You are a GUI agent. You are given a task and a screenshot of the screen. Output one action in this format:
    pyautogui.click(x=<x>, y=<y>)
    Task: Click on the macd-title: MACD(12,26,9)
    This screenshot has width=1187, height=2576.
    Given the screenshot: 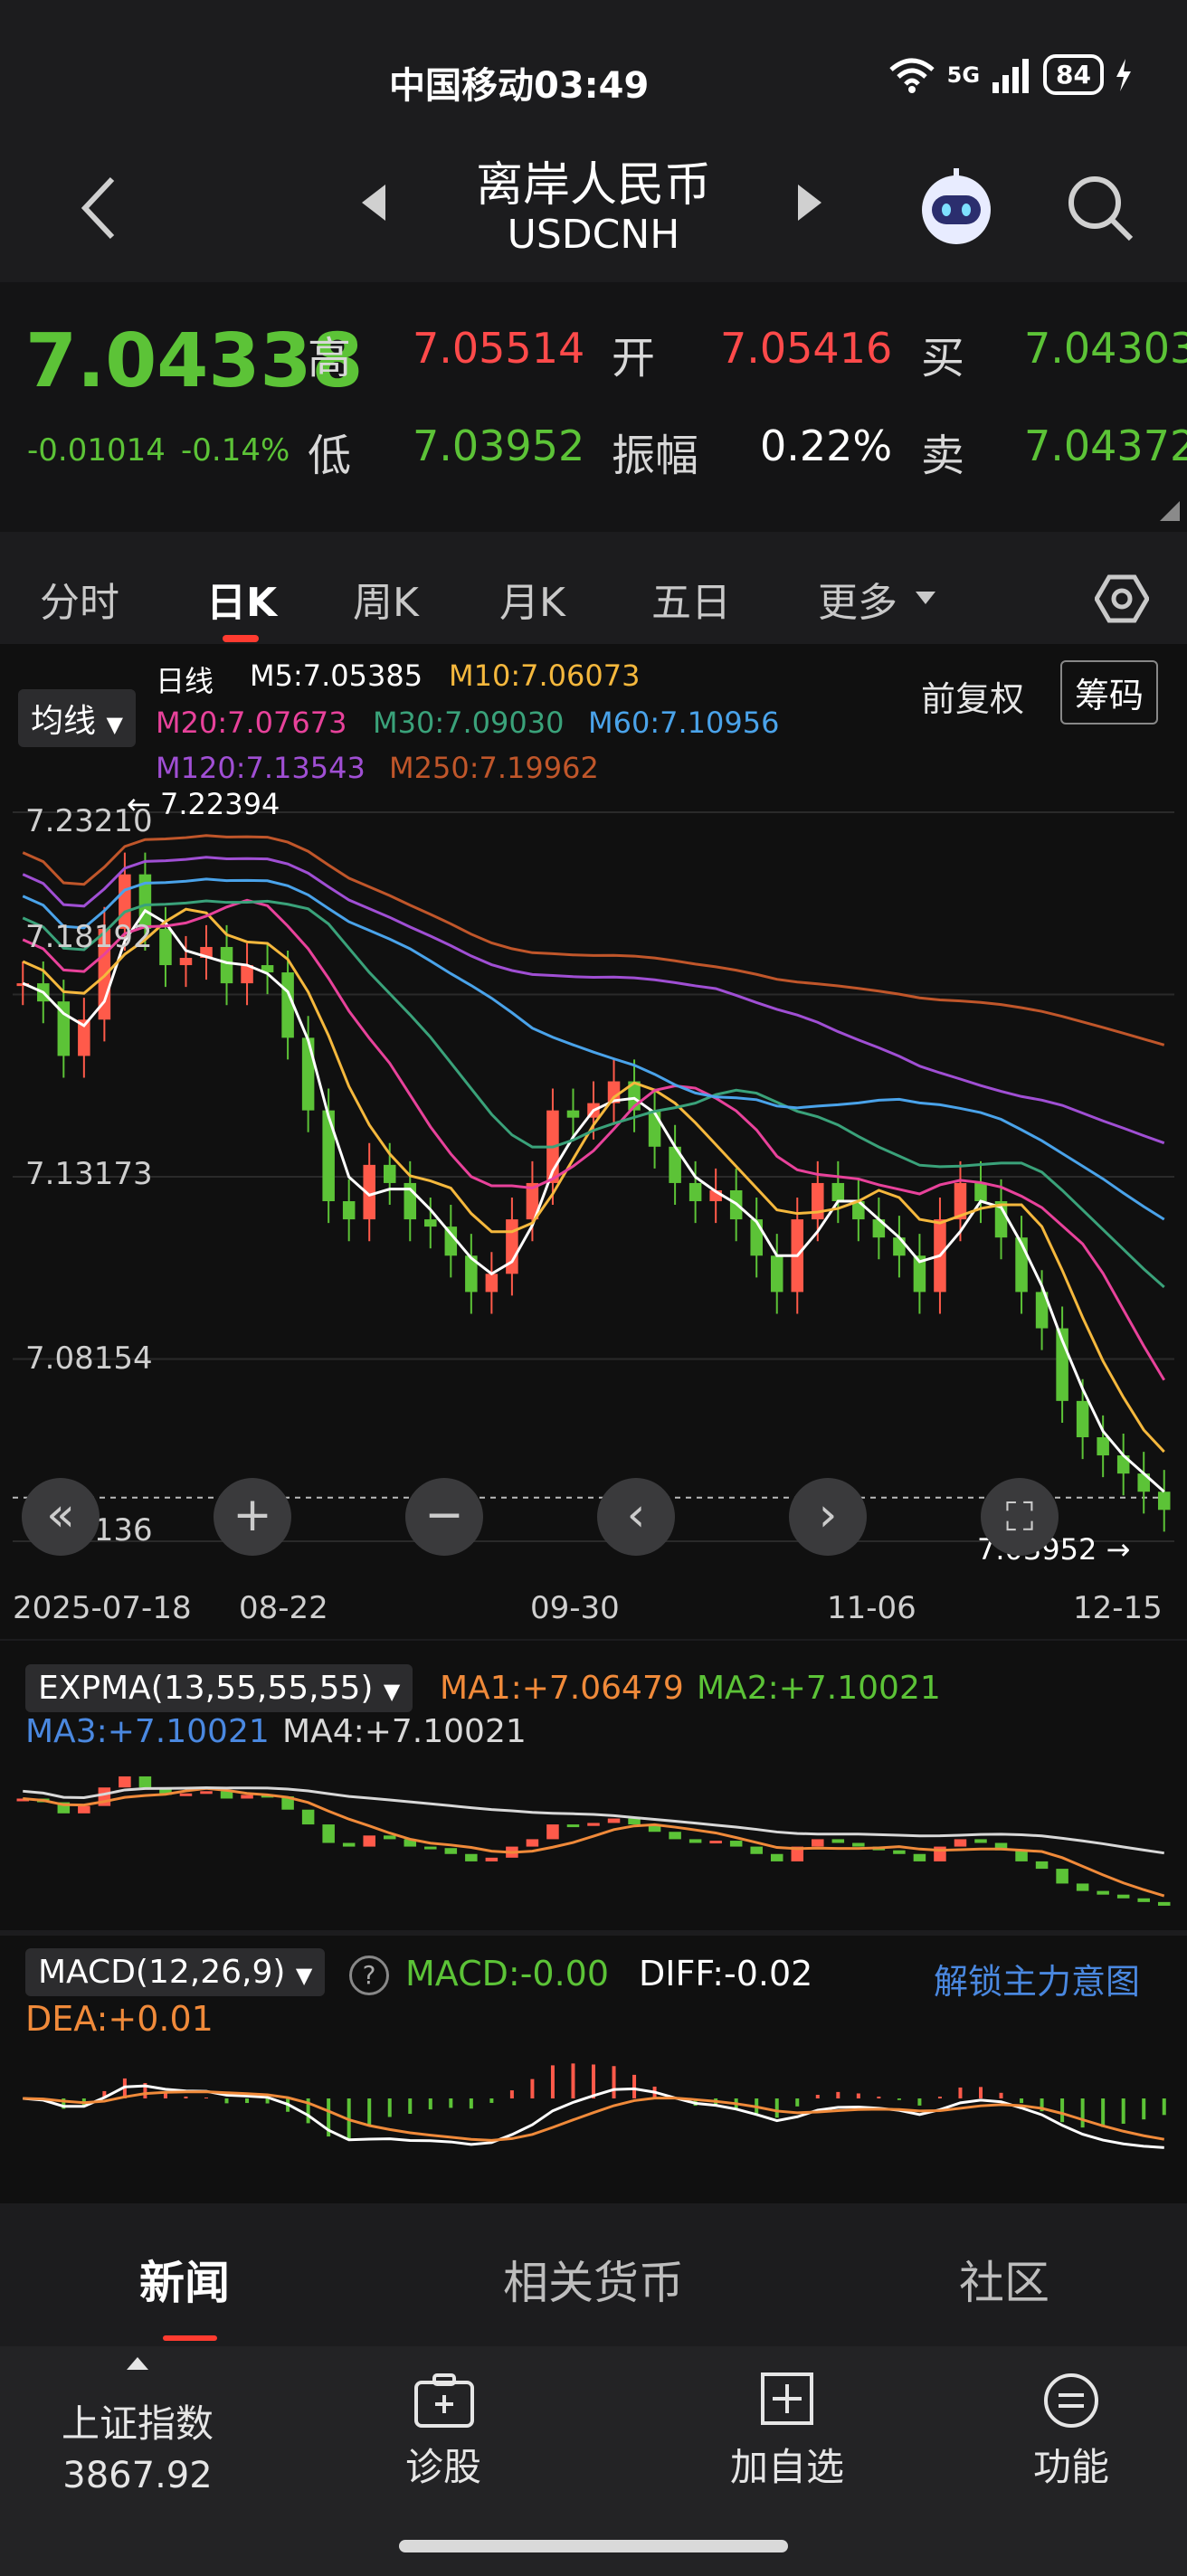 What is the action you would take?
    pyautogui.click(x=162, y=1972)
    